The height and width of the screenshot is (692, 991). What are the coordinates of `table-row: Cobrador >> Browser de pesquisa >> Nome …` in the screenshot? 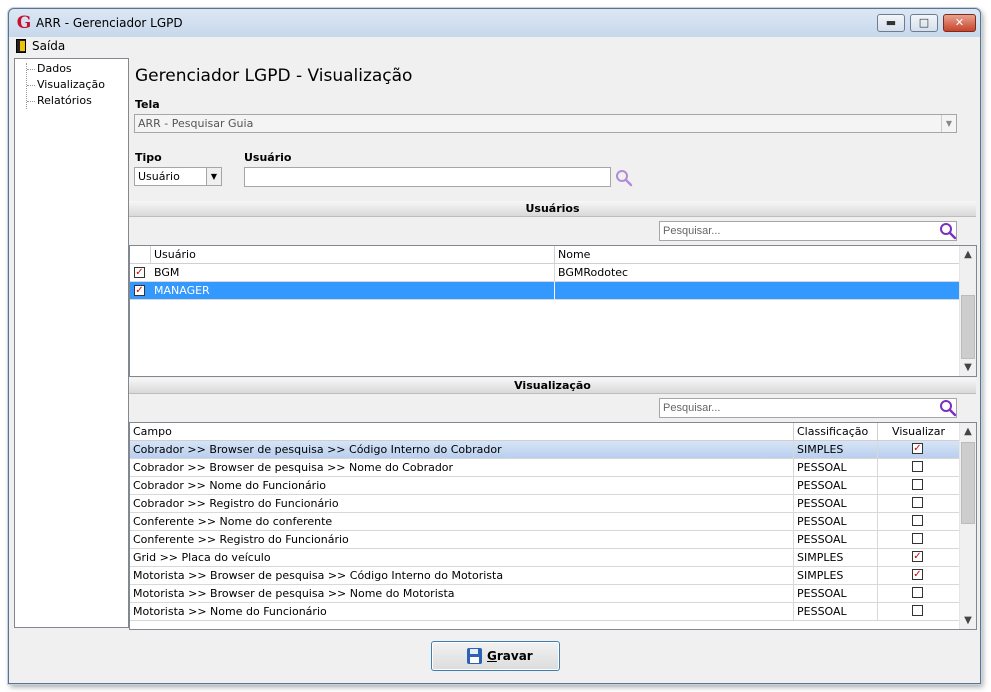 It's located at (544, 468).